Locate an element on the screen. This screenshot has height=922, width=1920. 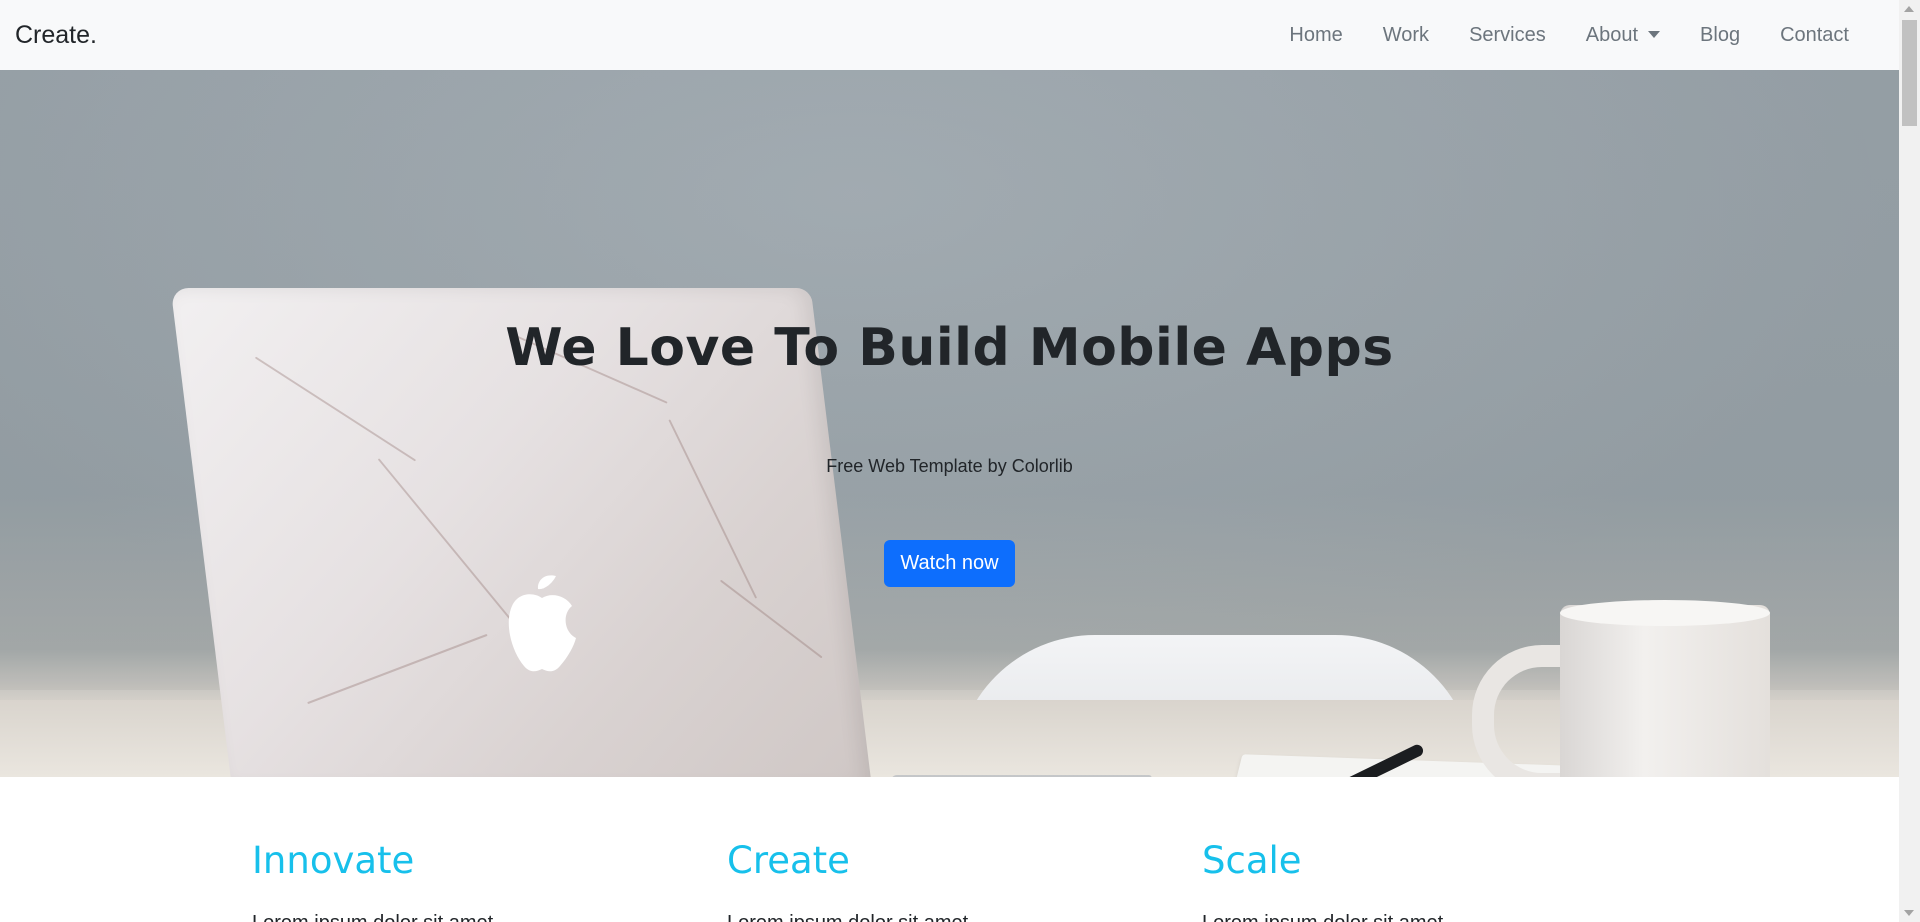
brand-logo: Create. is located at coordinates (56, 35).